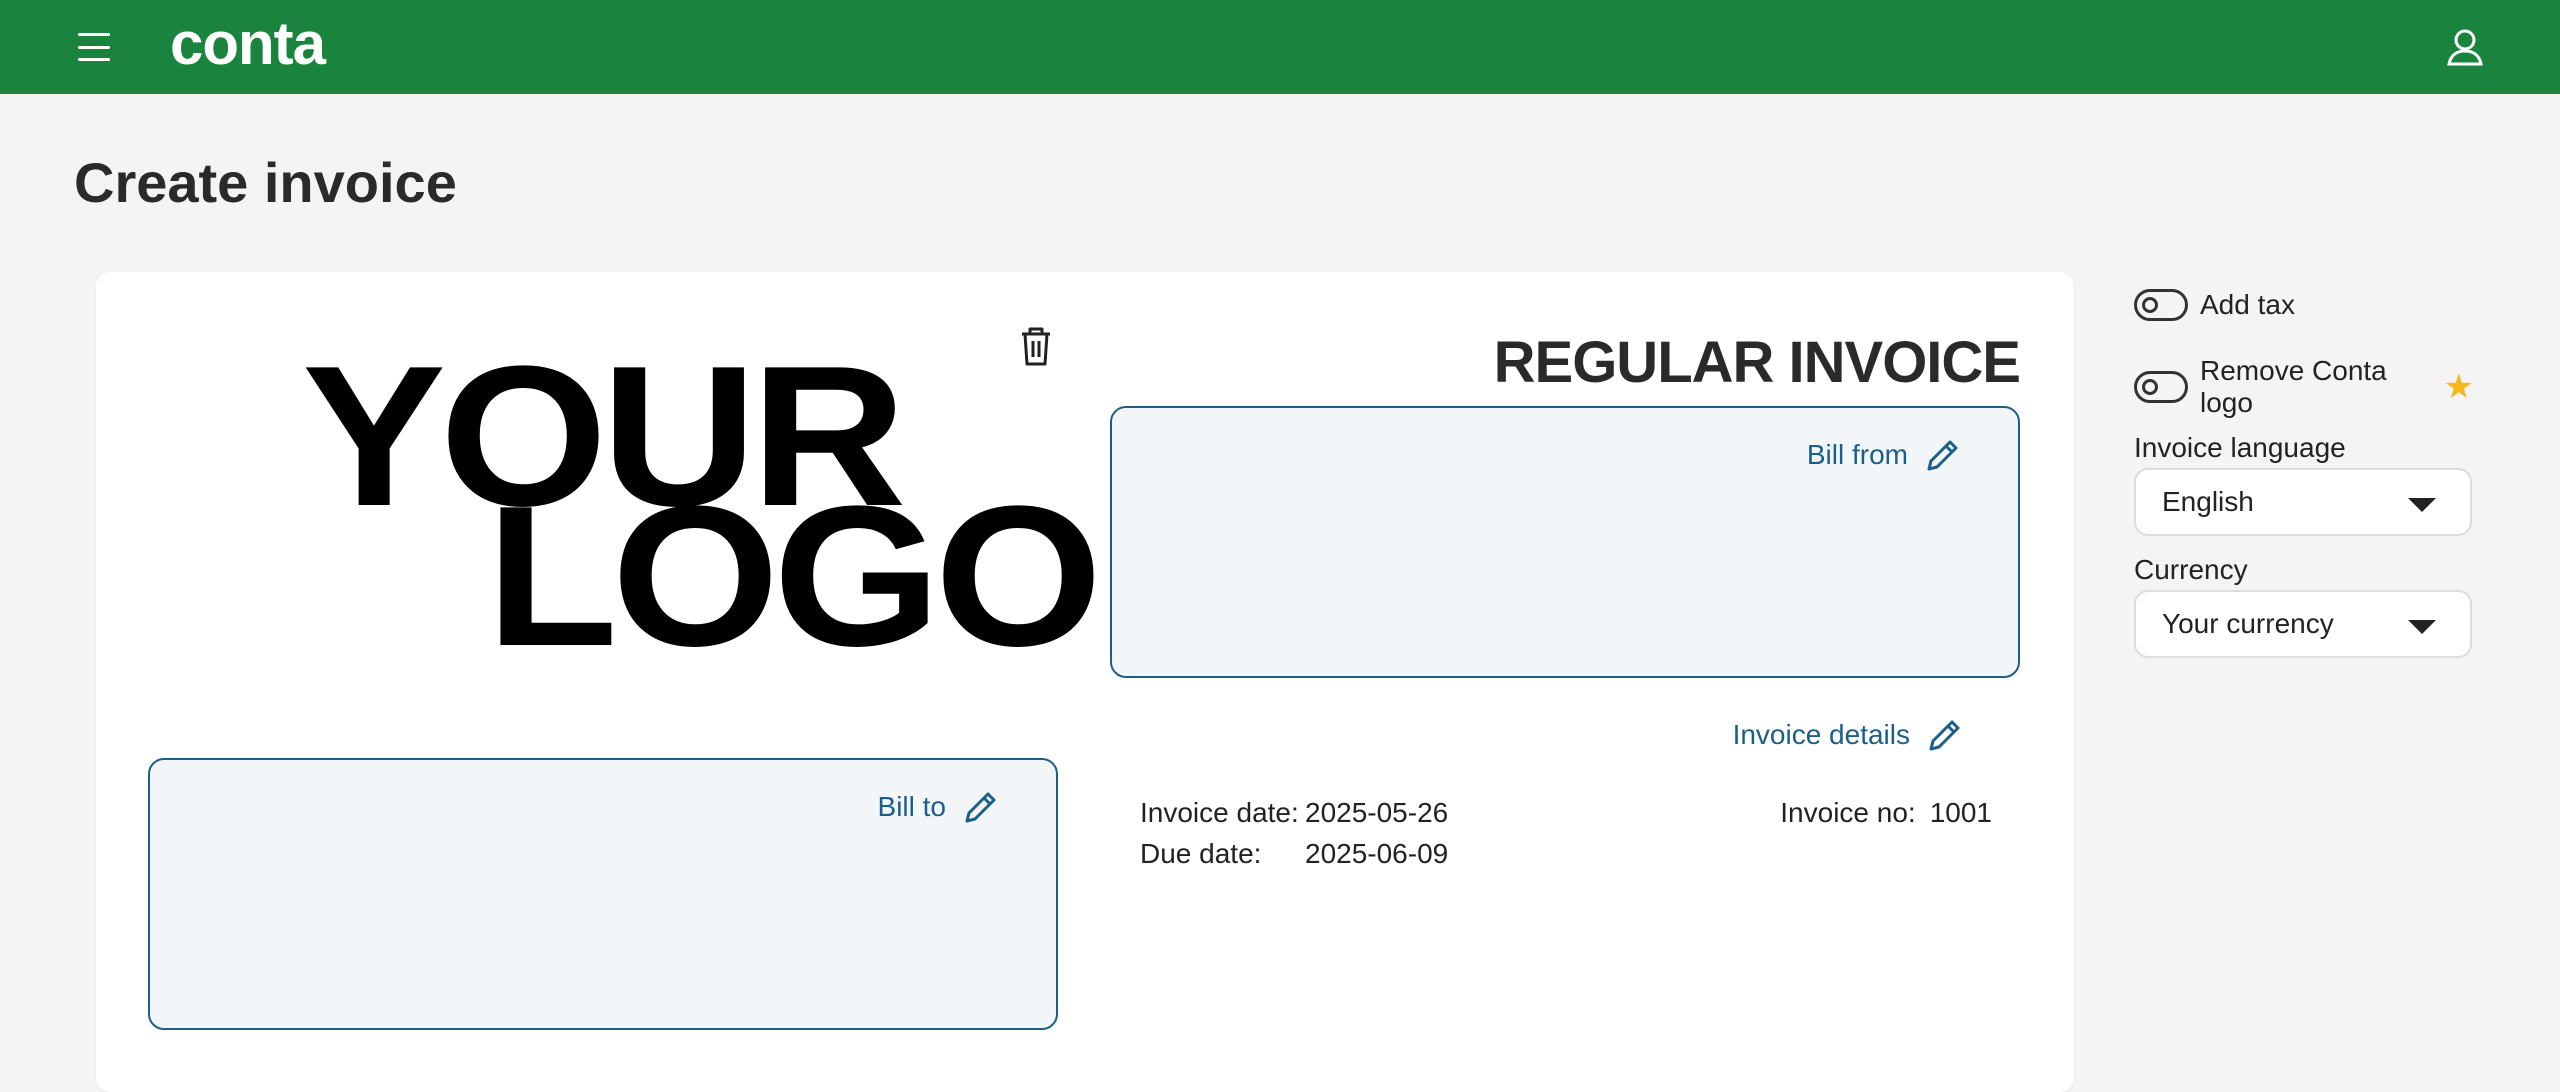 Image resolution: width=2560 pixels, height=1092 pixels. Describe the element at coordinates (2304, 305) in the screenshot. I see `add-tax-toggle: Add tax` at that location.